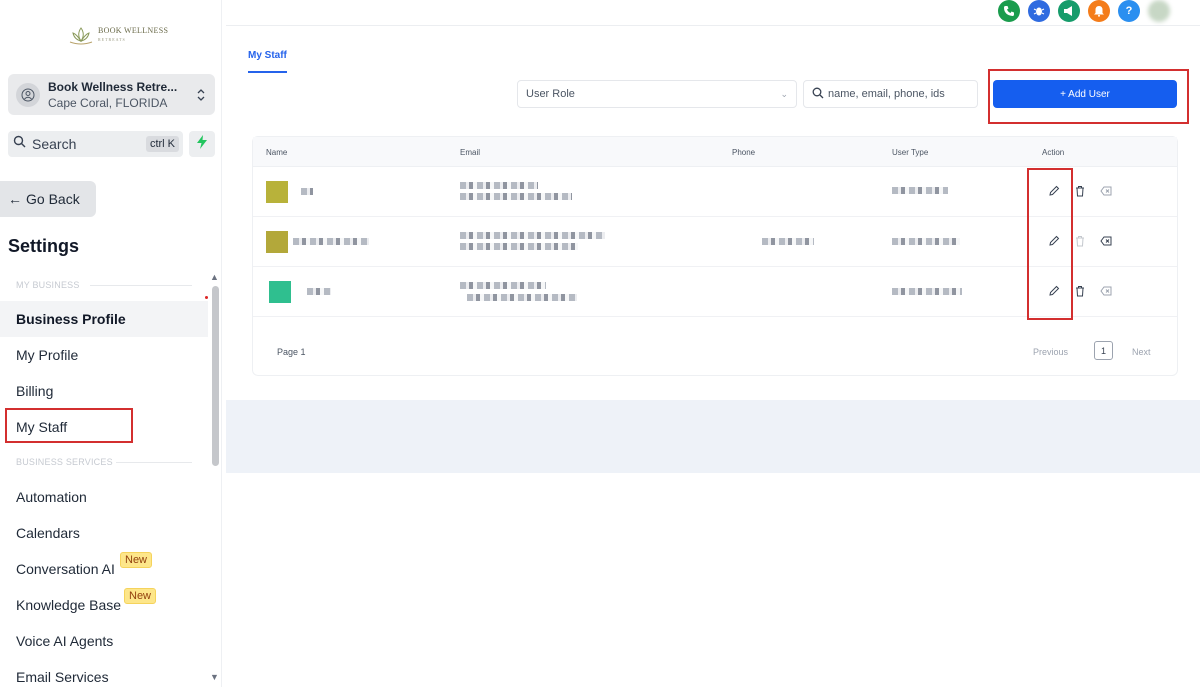 Image resolution: width=1200 pixels, height=687 pixels. What do you see at coordinates (133, 30) in the screenshot?
I see `brand-name: BOOK WELLNESS` at bounding box center [133, 30].